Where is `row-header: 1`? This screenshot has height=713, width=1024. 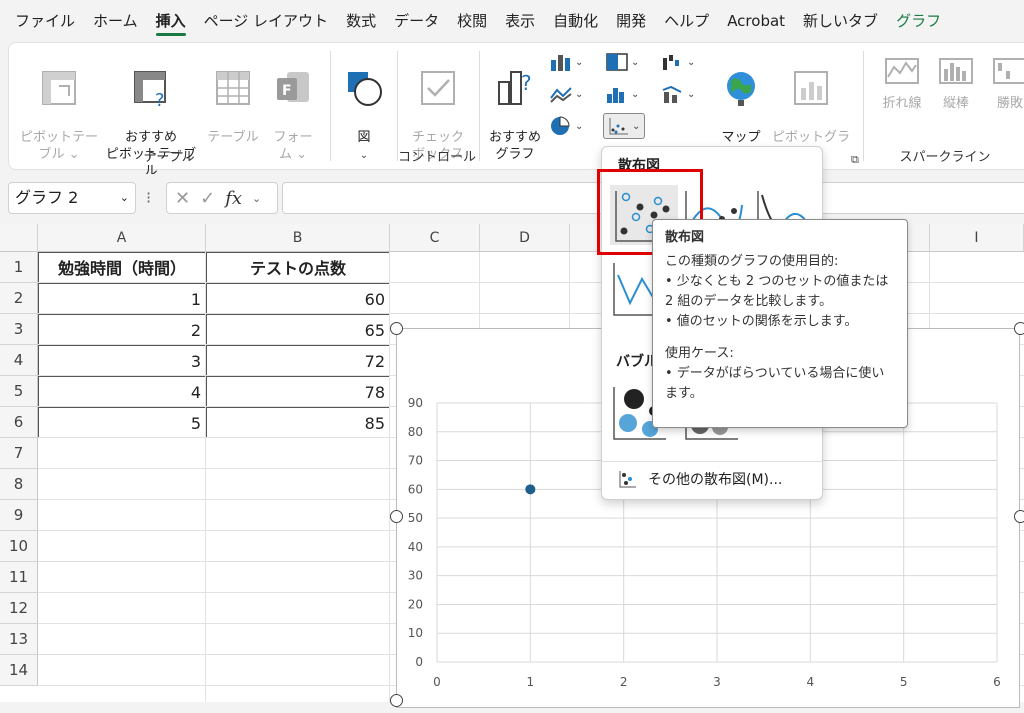 row-header: 1 is located at coordinates (19, 267).